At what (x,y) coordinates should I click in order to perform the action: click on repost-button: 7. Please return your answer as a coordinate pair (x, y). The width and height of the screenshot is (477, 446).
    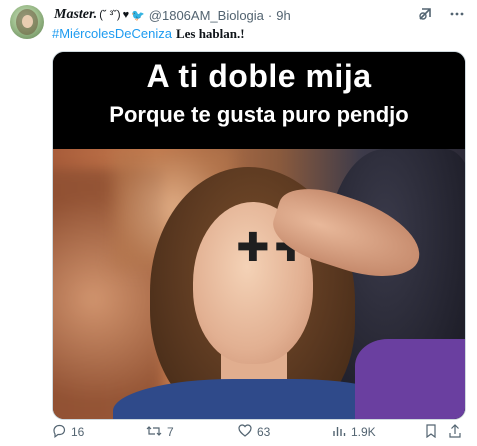
    Looking at the image, I should click on (160, 432).